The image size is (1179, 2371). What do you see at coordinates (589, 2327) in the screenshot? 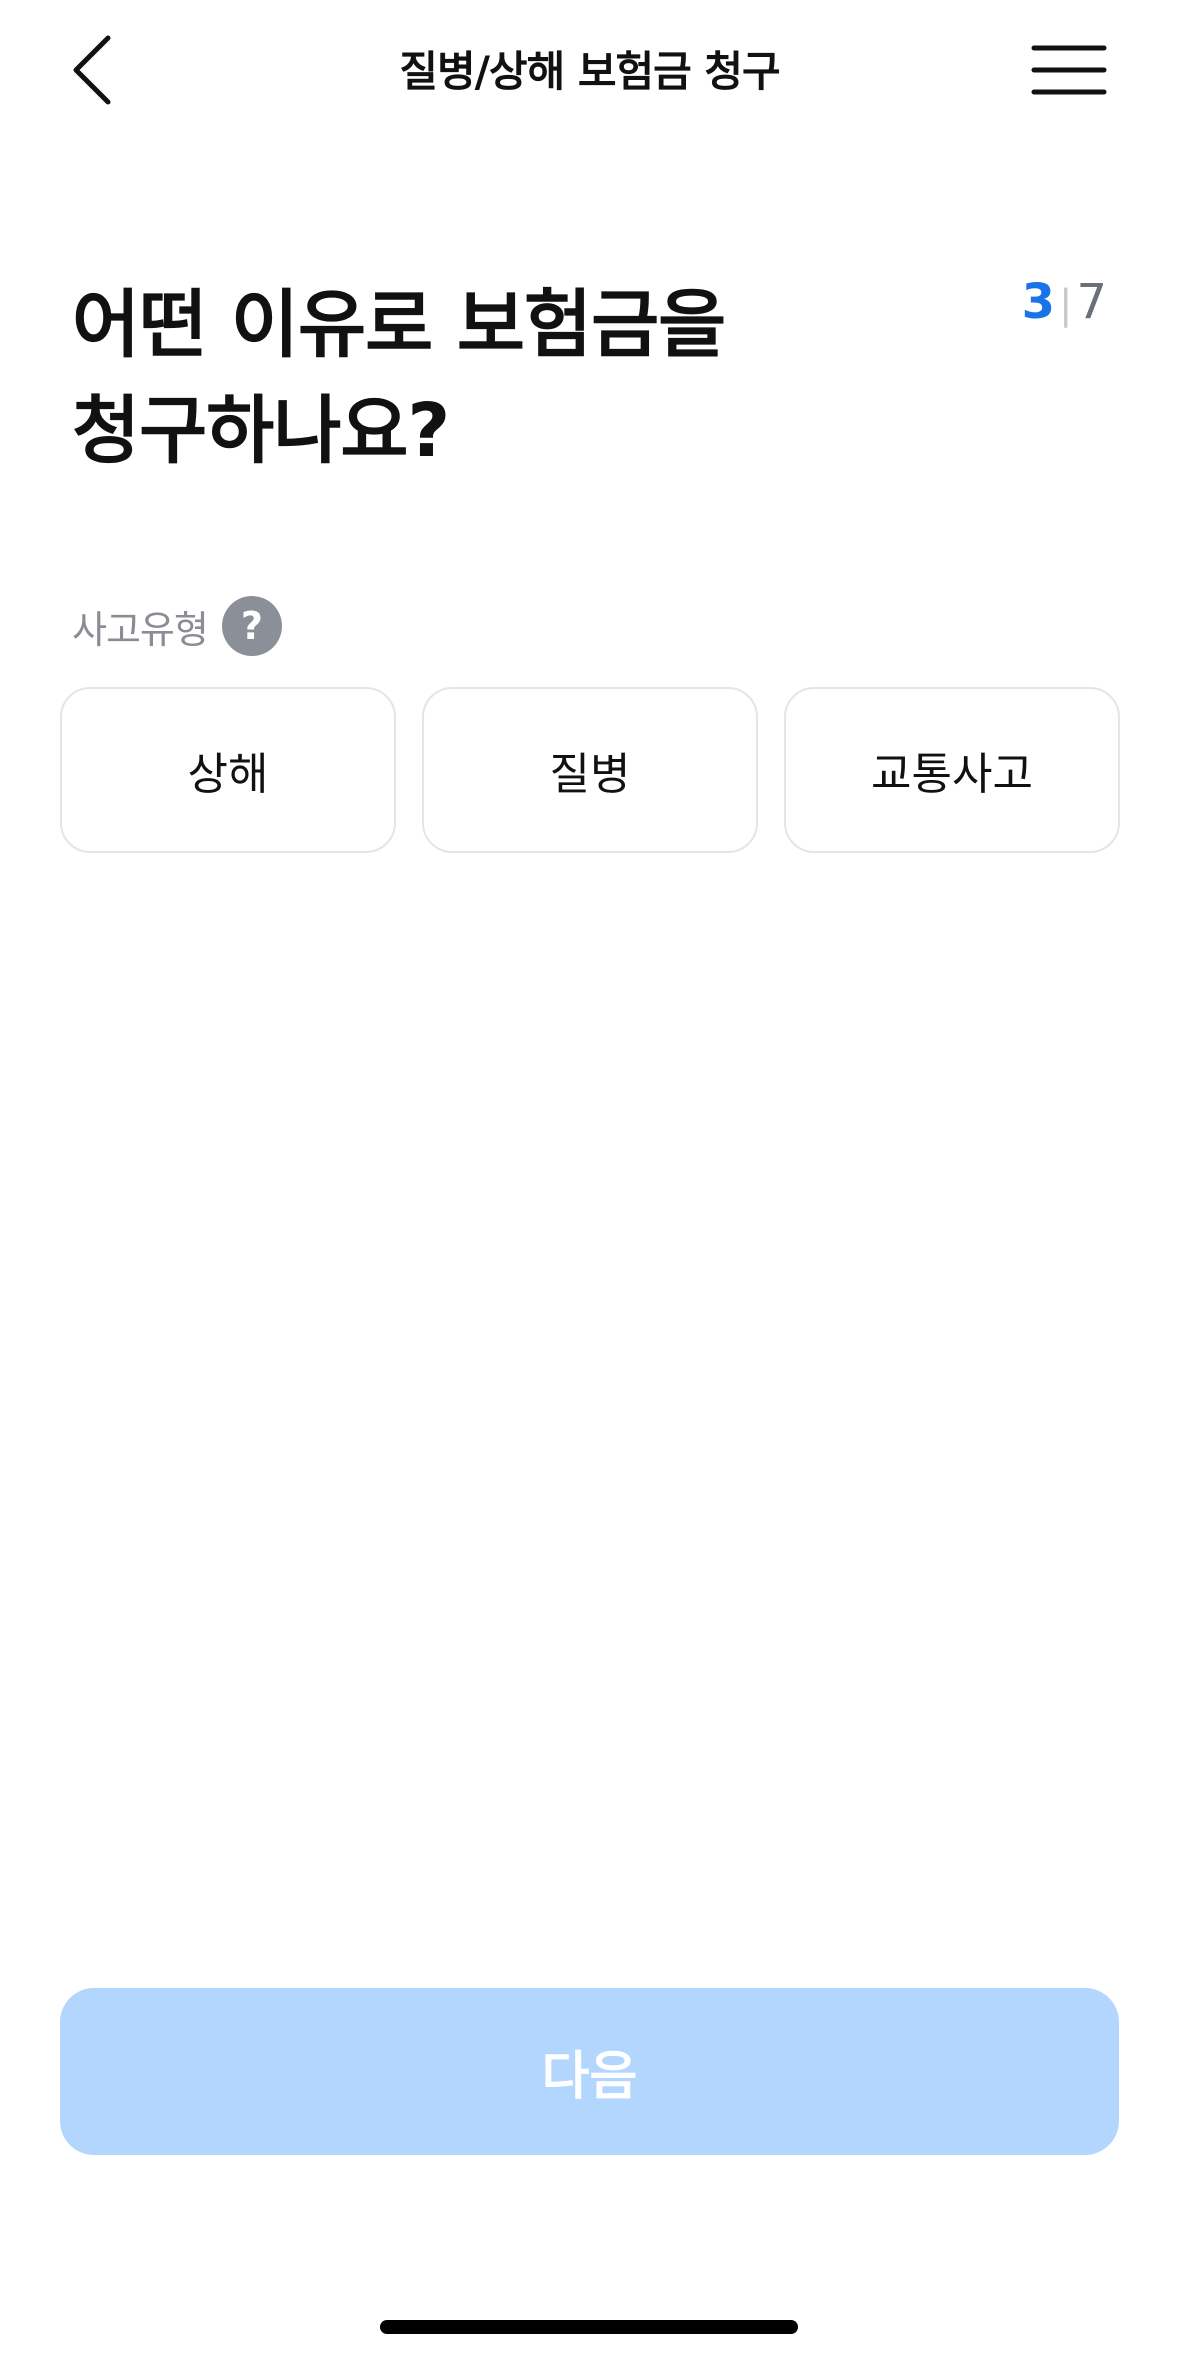
I see `home-indicator` at bounding box center [589, 2327].